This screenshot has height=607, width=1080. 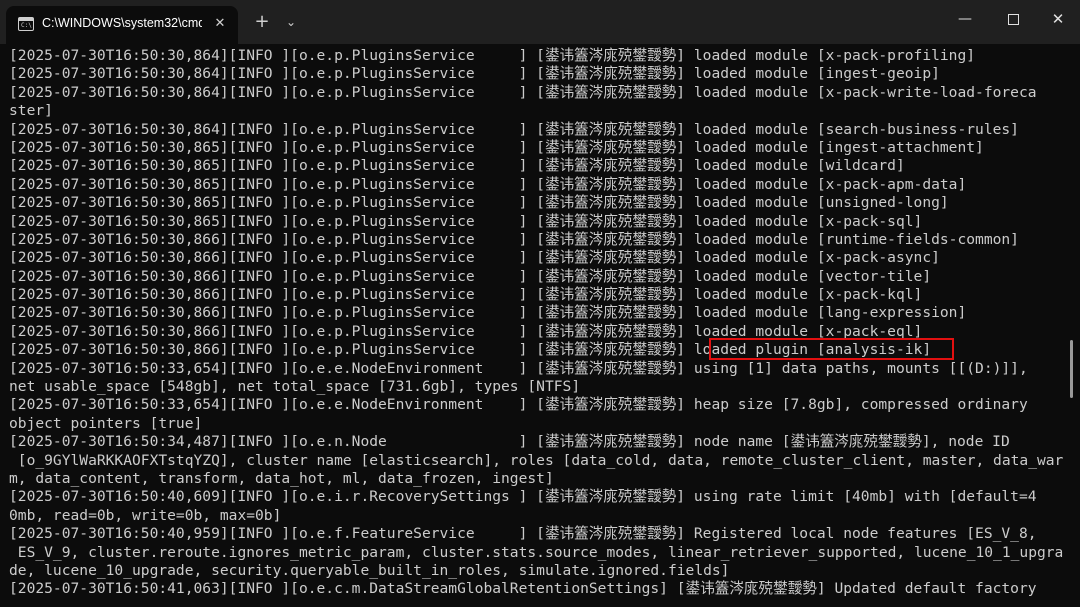 I want to click on console-icon: C:\, so click(x=26, y=24).